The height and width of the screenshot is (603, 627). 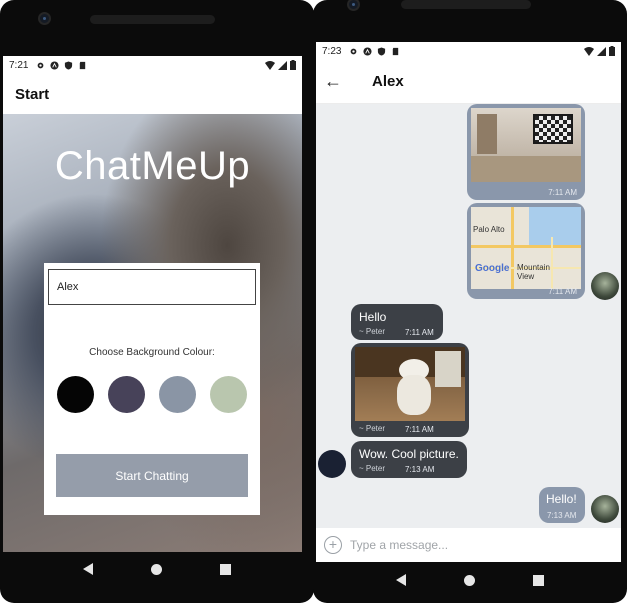 What do you see at coordinates (152, 394) in the screenshot?
I see `colour-swatches` at bounding box center [152, 394].